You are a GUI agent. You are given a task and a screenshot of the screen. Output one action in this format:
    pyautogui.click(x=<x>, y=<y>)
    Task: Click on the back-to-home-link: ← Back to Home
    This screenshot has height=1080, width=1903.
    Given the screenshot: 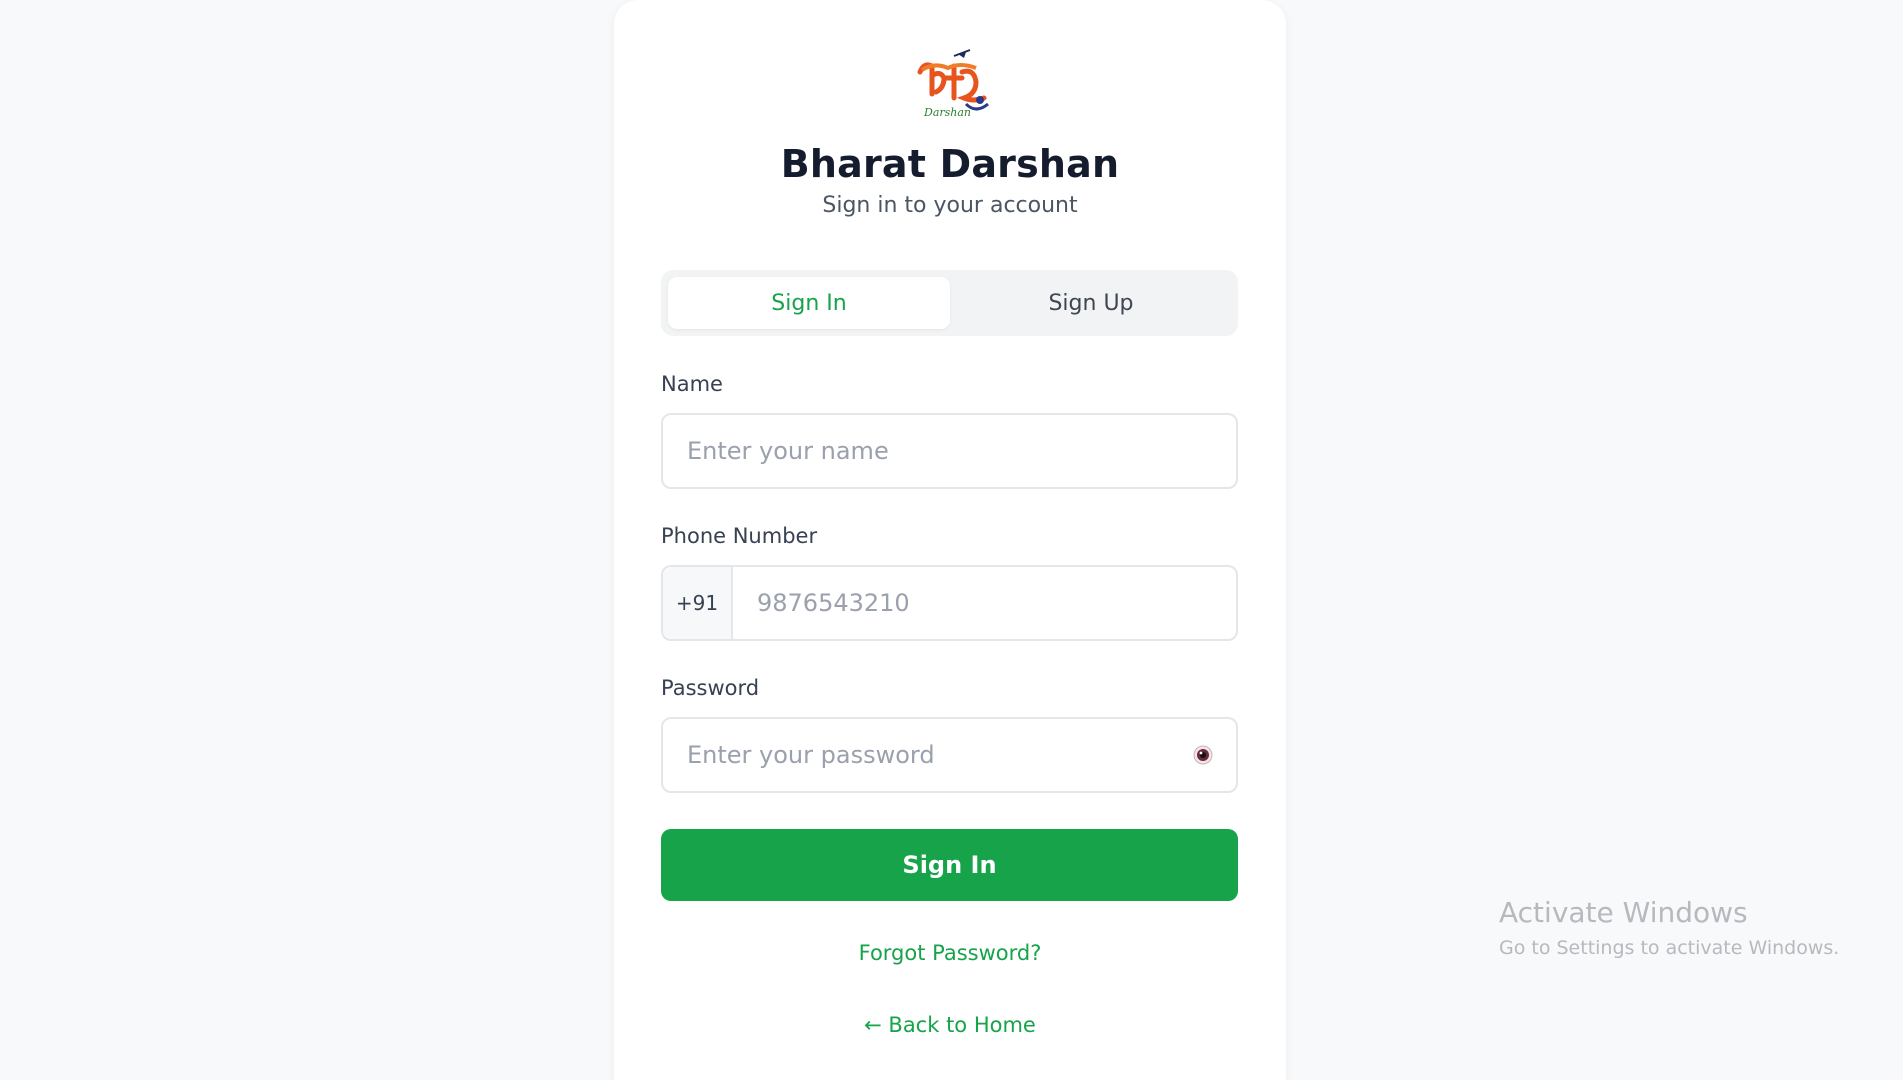 What is the action you would take?
    pyautogui.click(x=950, y=1025)
    